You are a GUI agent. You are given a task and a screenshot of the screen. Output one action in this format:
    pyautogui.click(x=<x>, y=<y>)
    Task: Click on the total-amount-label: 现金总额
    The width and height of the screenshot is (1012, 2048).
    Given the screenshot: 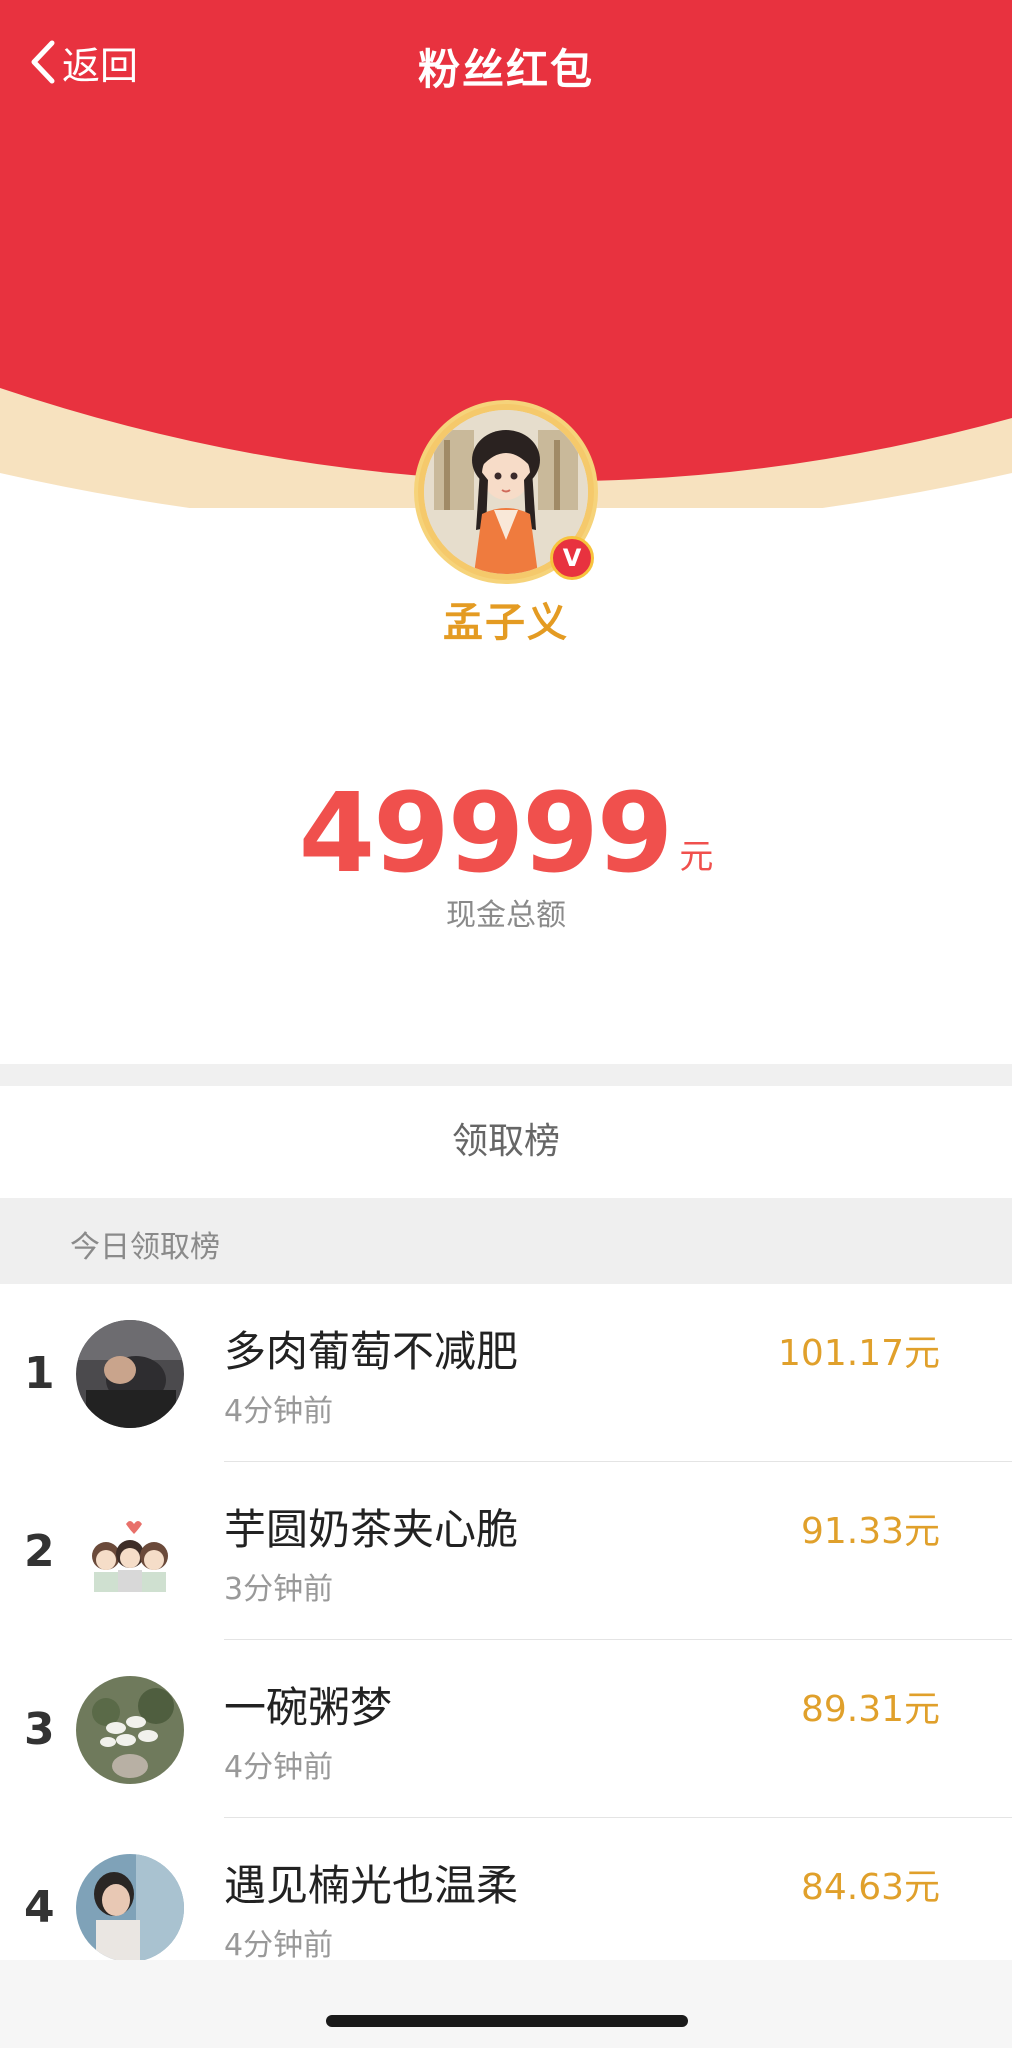 What is the action you would take?
    pyautogui.click(x=506, y=915)
    